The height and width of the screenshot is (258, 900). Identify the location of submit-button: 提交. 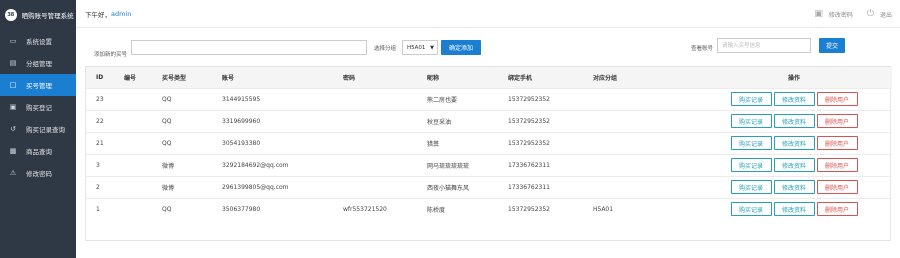
(832, 45).